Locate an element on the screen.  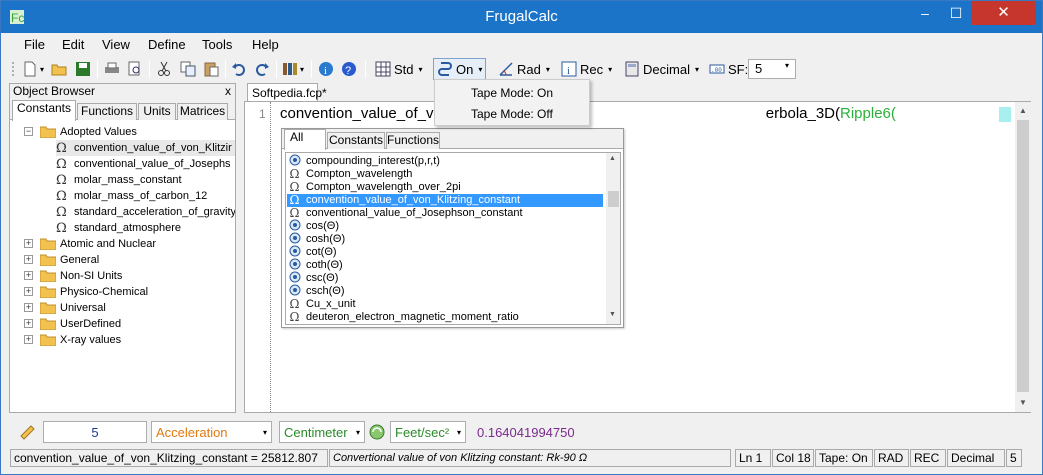
tree-item: Ωstandard_acceleration_of_gravity is located at coordinates (145, 212).